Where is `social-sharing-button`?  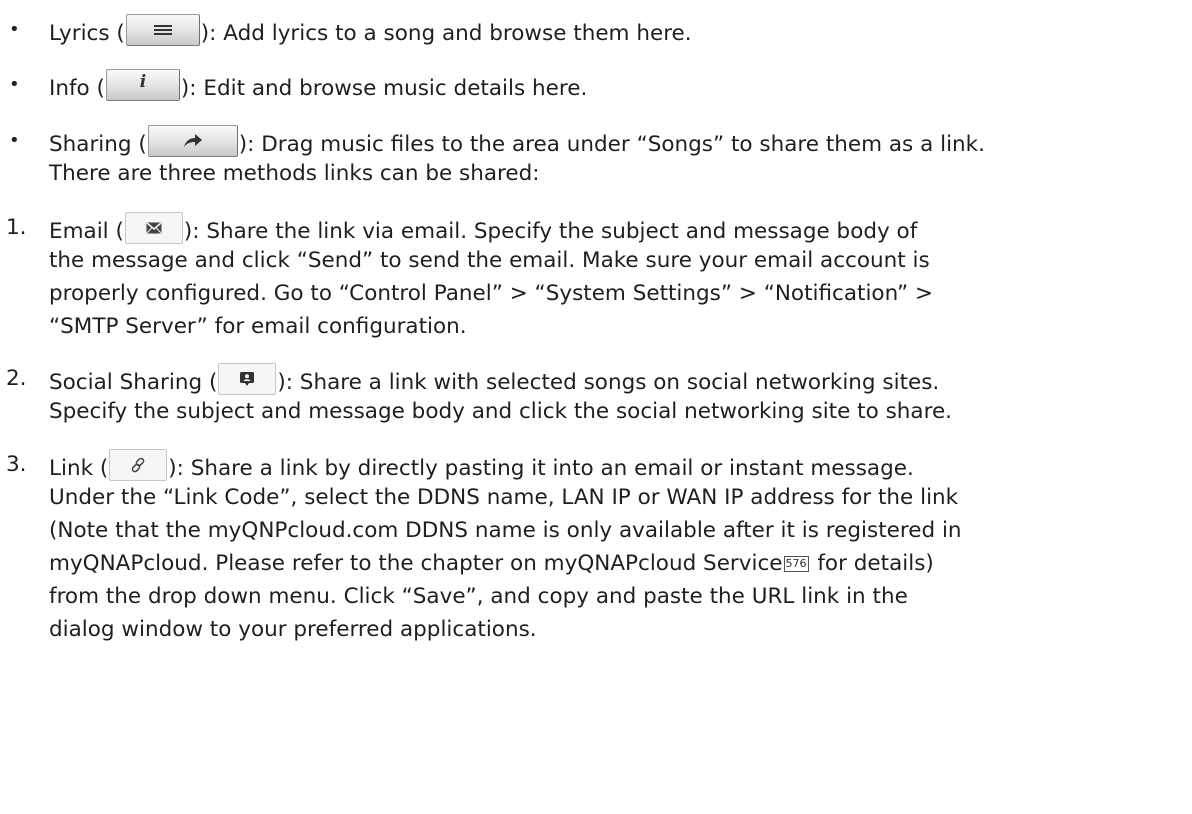 social-sharing-button is located at coordinates (247, 379).